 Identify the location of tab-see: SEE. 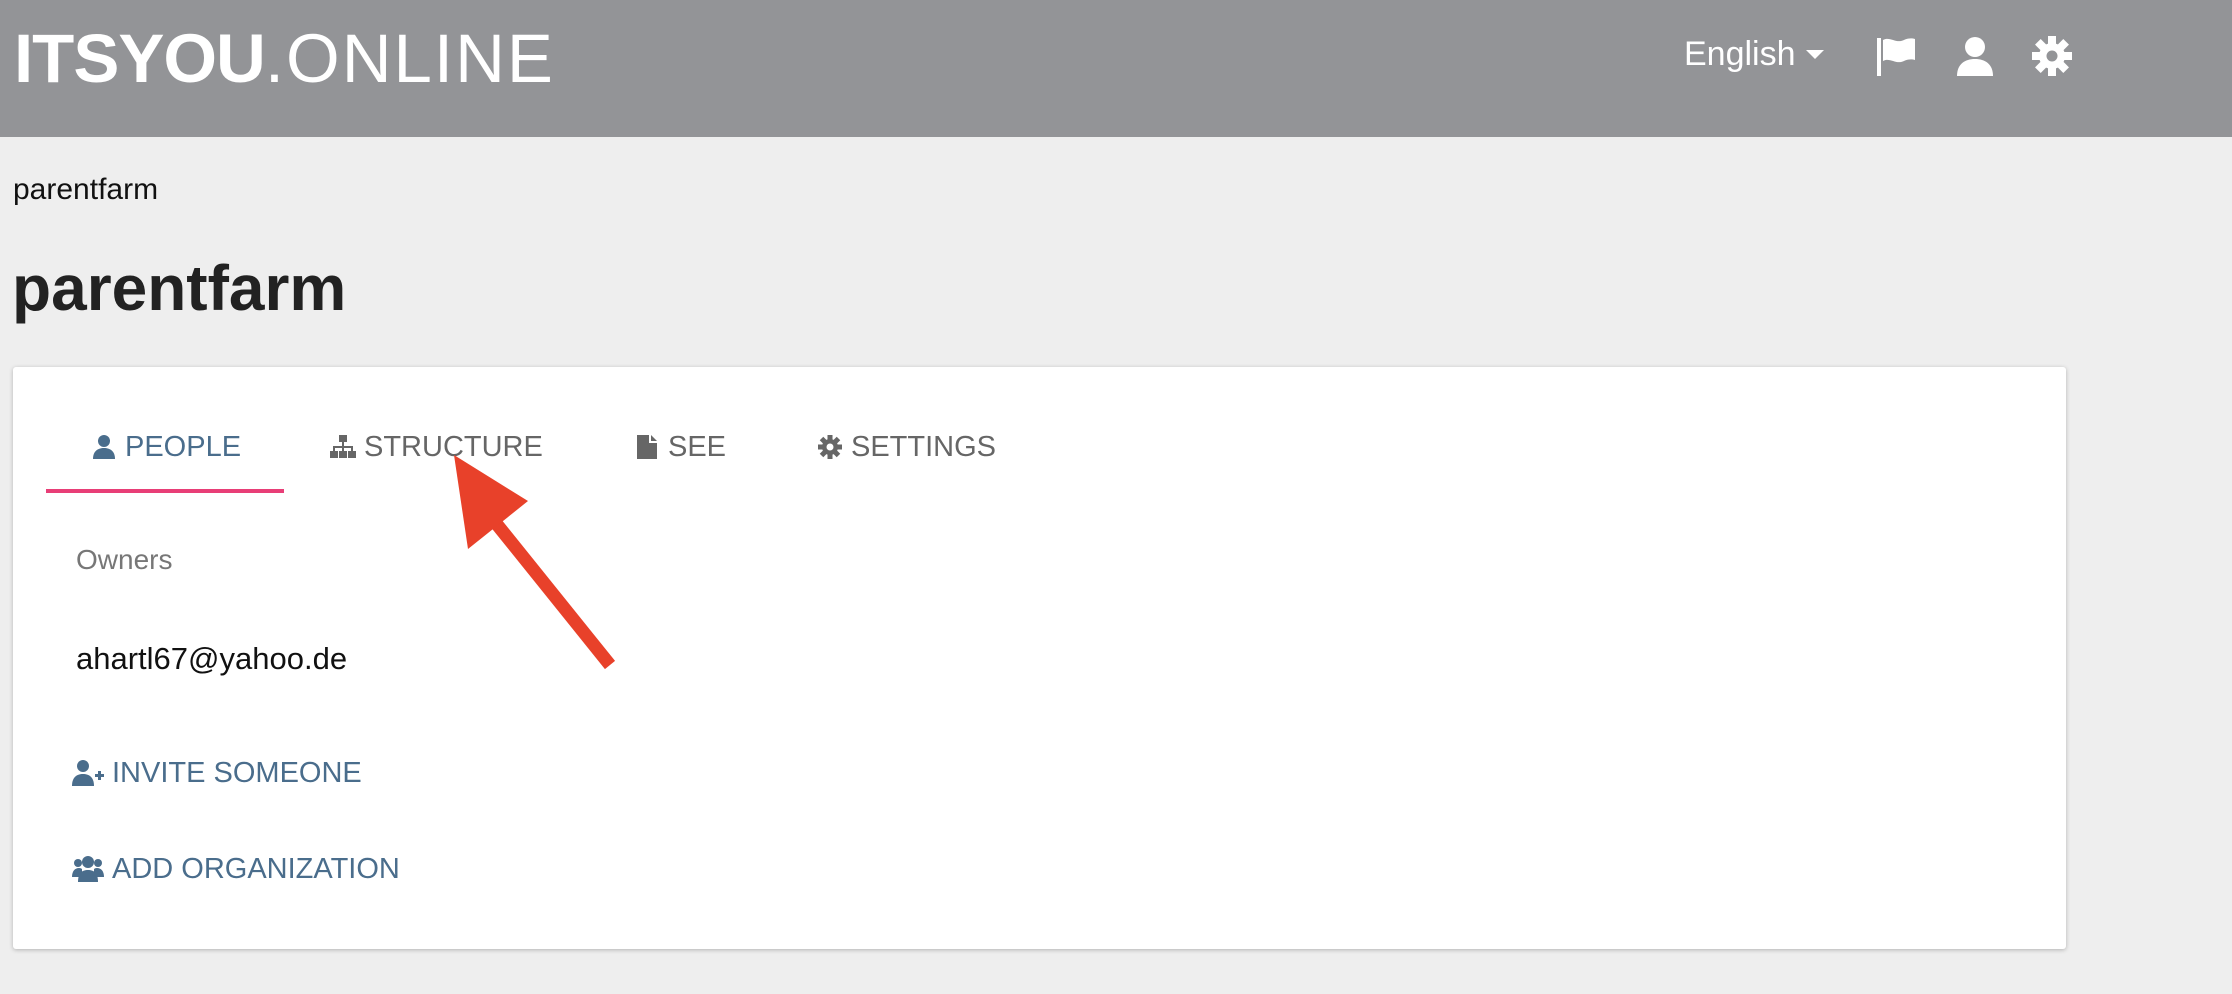
(680, 465).